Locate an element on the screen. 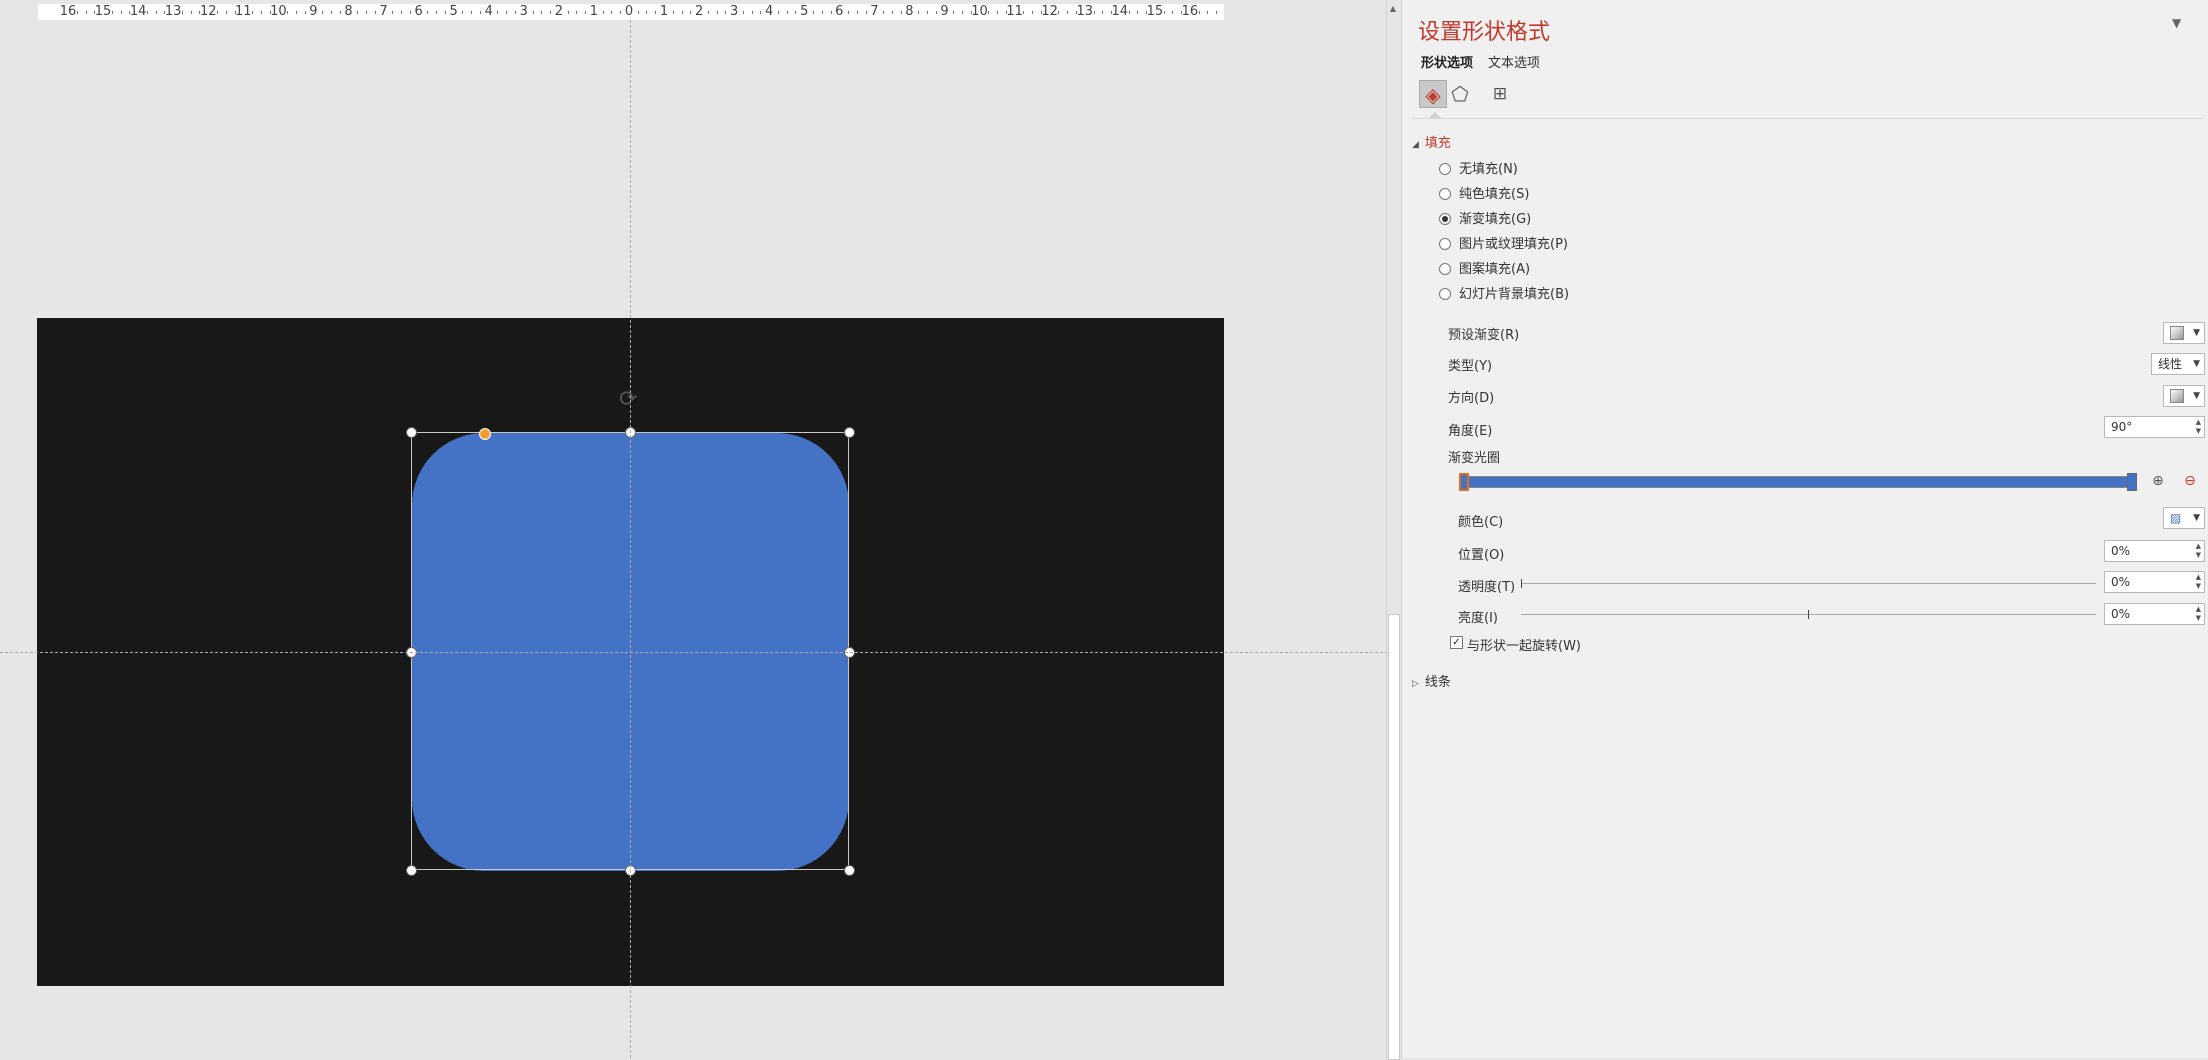 This screenshot has width=2208, height=1060. rotate-with-shape-label: 与形状一起旋转(W) is located at coordinates (1524, 644).